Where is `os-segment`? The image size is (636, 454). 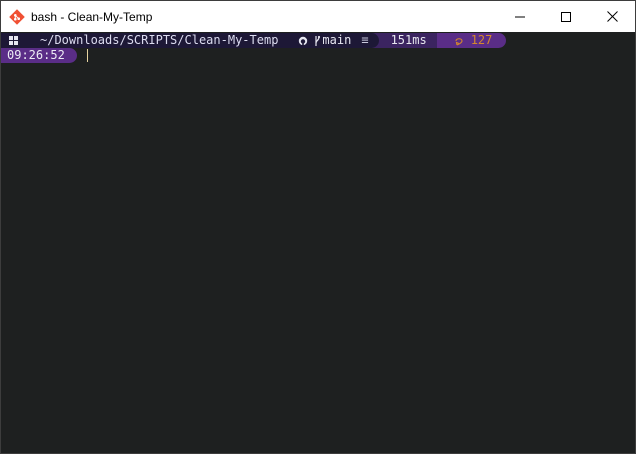
os-segment is located at coordinates (14, 40).